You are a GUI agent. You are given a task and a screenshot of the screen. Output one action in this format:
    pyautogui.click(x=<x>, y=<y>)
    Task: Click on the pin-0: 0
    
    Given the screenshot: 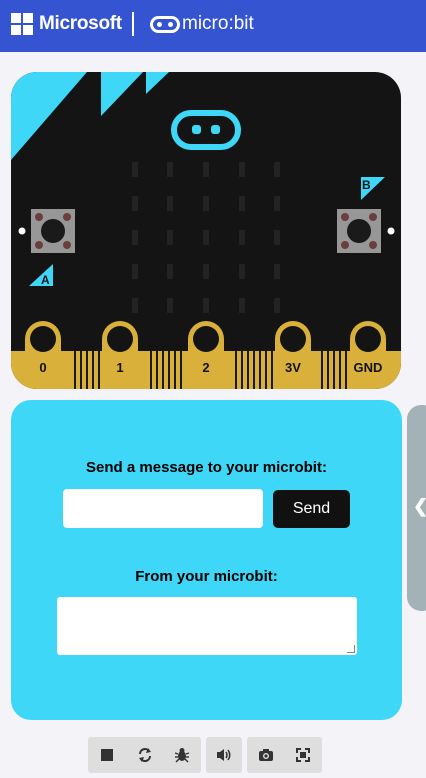 What is the action you would take?
    pyautogui.click(x=43, y=355)
    